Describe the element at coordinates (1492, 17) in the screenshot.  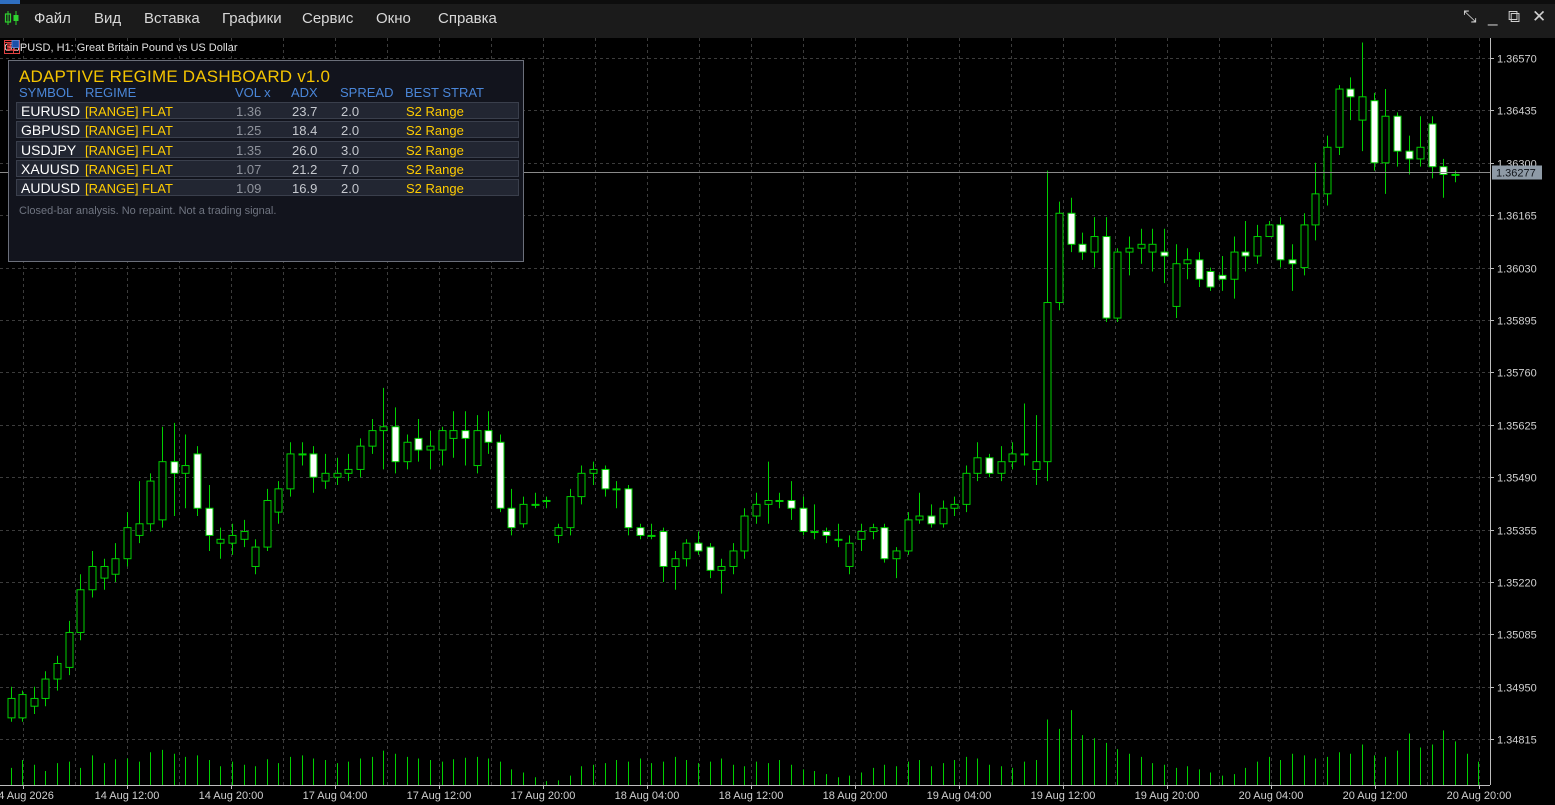
I see `minimize-icon: _` at that location.